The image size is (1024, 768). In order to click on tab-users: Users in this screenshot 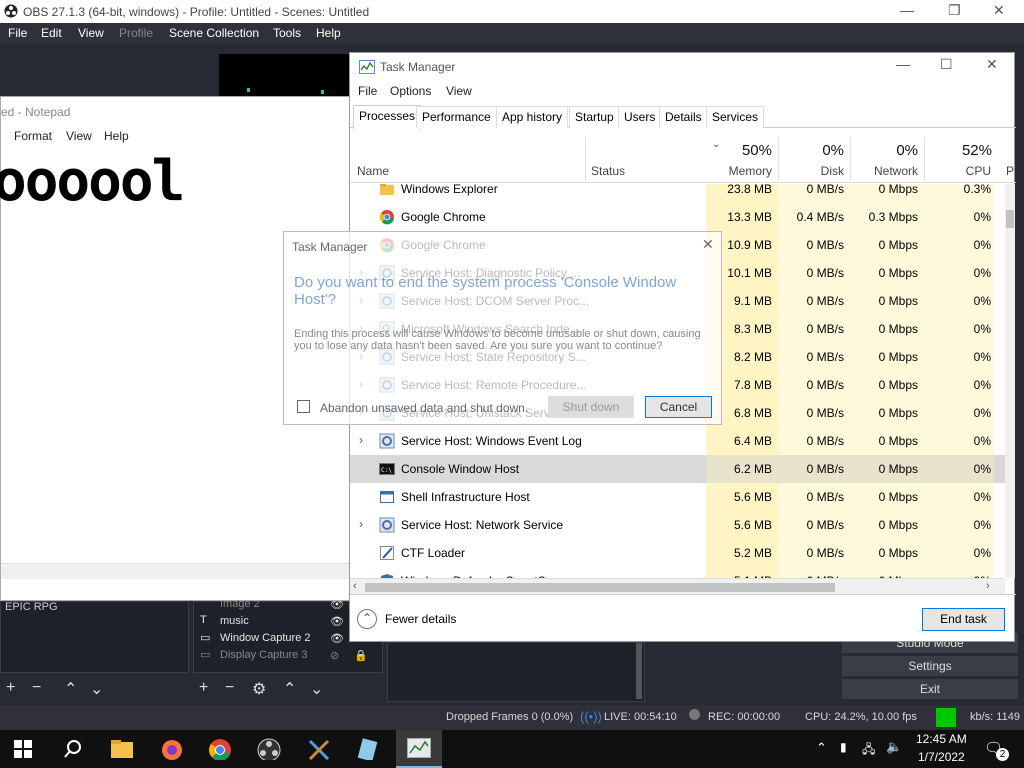, I will do `click(640, 117)`.